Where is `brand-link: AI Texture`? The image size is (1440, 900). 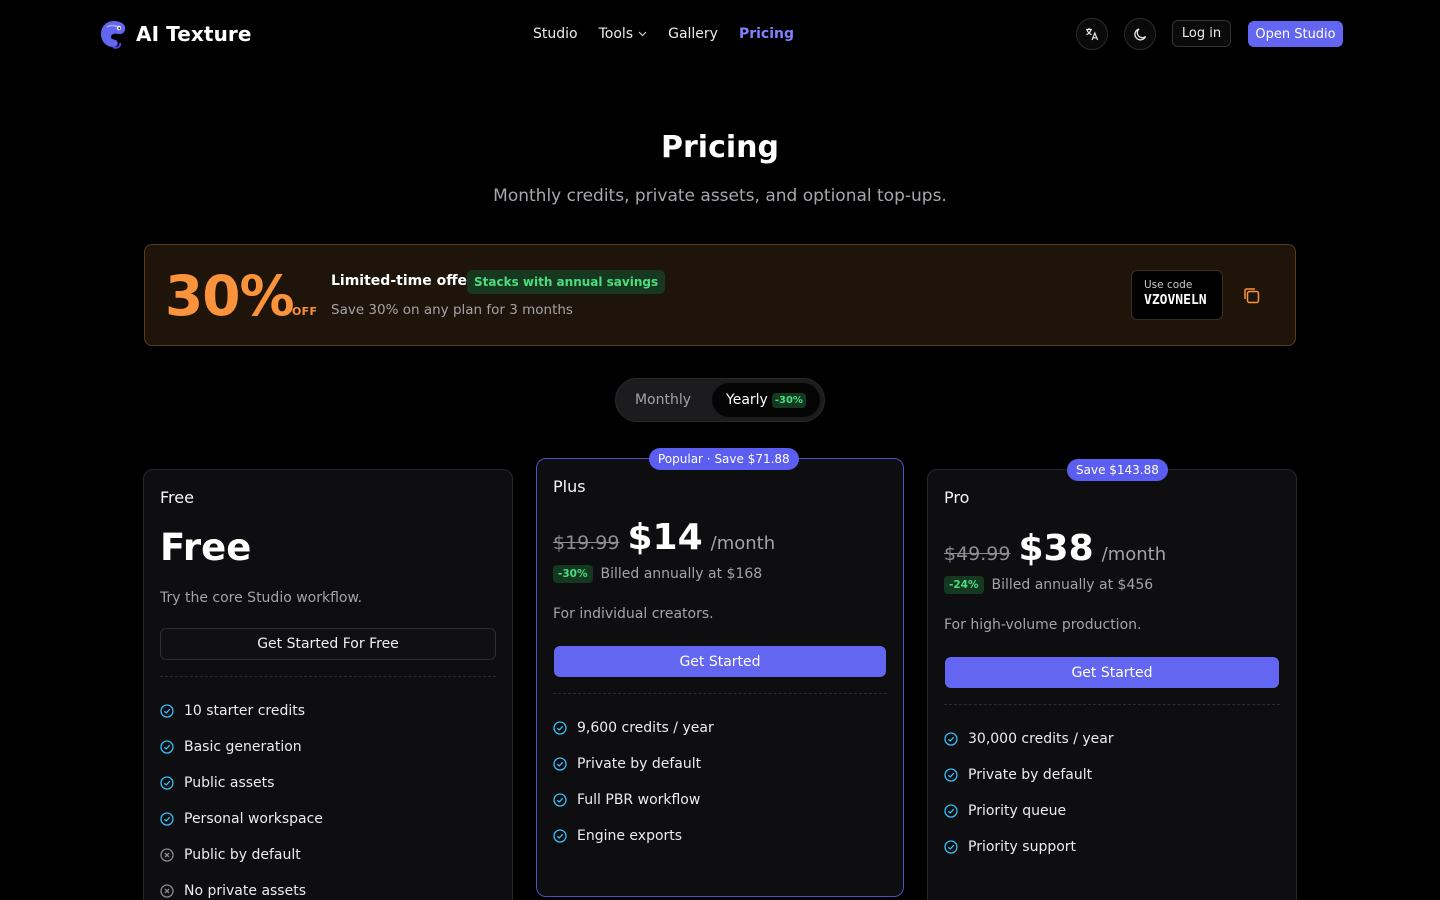 brand-link: AI Texture is located at coordinates (176, 34).